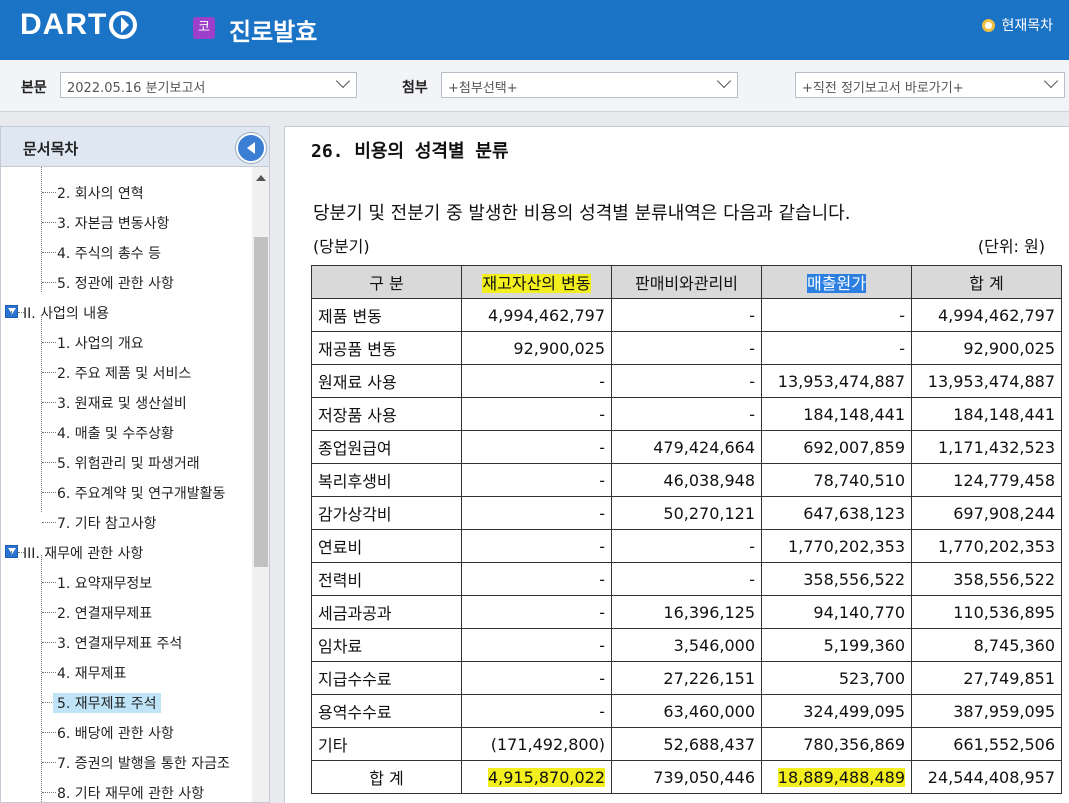 This screenshot has height=803, width=1069. Describe the element at coordinates (261, 178) in the screenshot. I see `scroll-up-arrow-icon` at that location.